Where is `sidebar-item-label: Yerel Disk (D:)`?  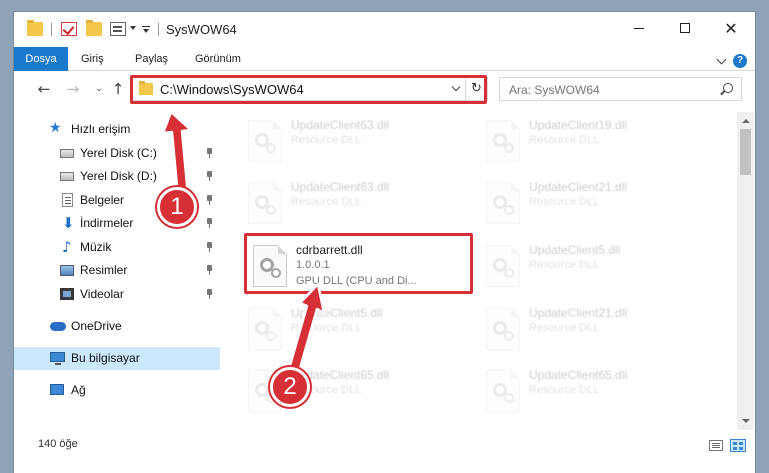
sidebar-item-label: Yerel Disk (D:) is located at coordinates (118, 176).